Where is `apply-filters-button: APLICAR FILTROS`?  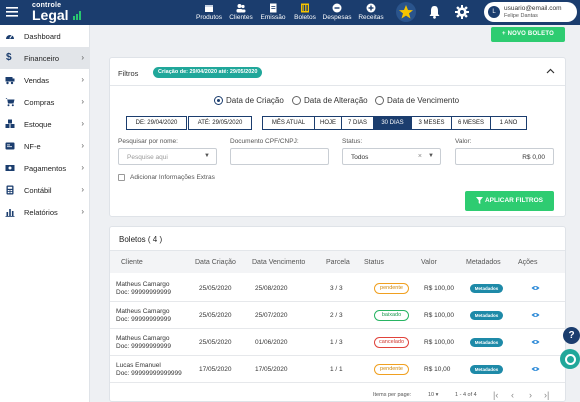 apply-filters-button: APLICAR FILTROS is located at coordinates (509, 201).